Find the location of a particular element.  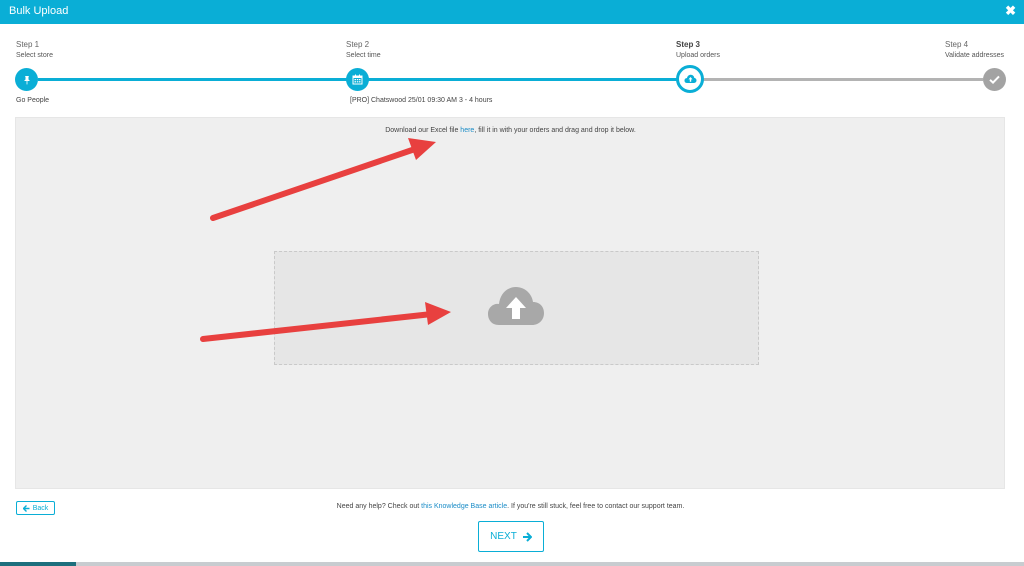

bottom-strip is located at coordinates (38, 564).